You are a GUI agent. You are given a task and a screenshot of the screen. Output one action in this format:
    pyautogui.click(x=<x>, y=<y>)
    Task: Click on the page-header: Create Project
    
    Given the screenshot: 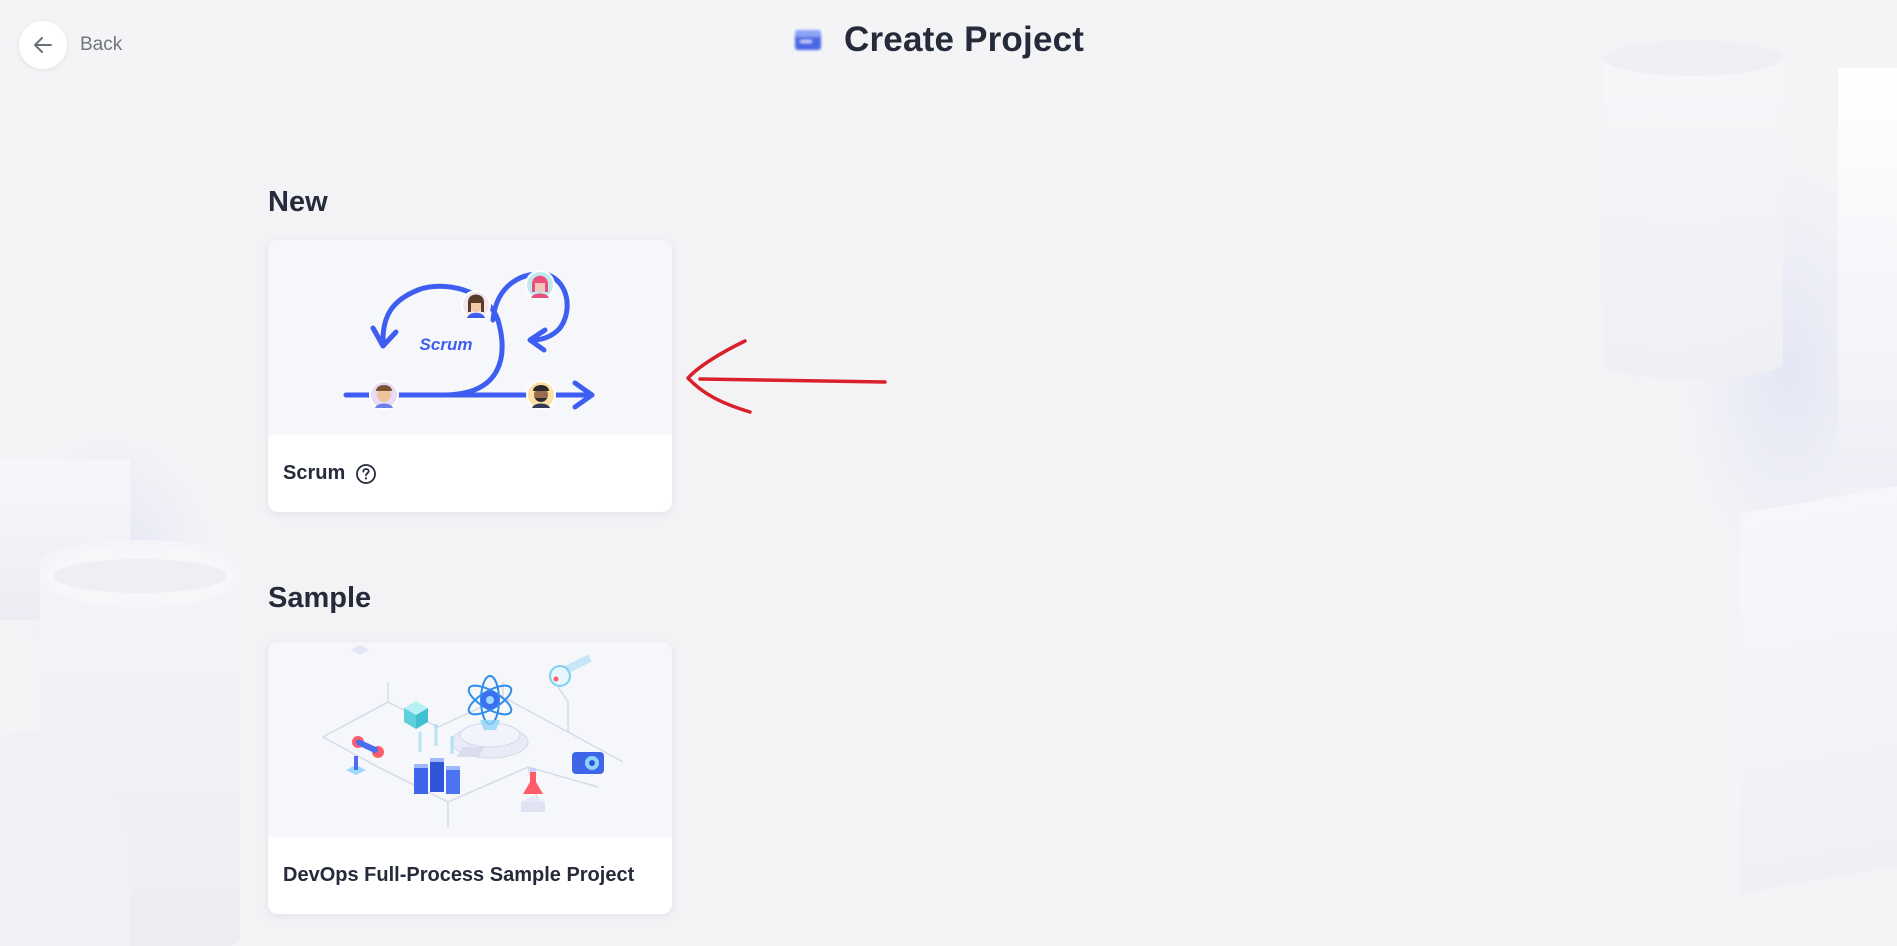 What is the action you would take?
    pyautogui.click(x=938, y=40)
    